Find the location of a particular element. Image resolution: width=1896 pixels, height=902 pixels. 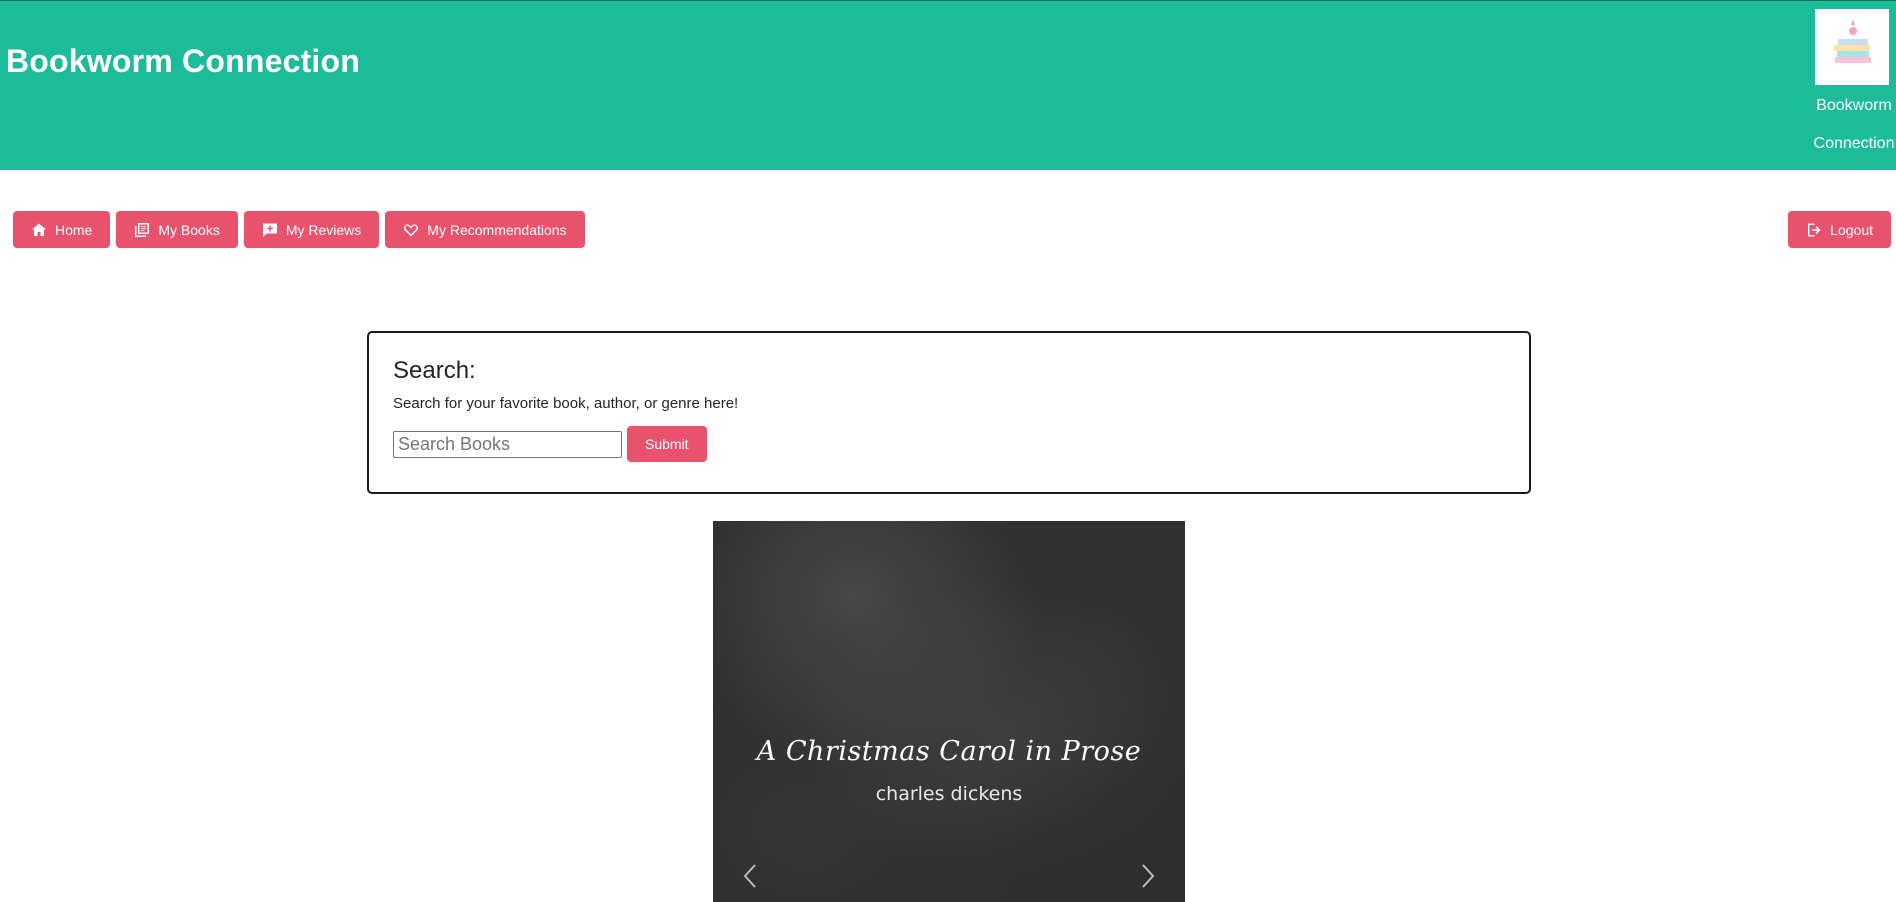

nav-my-reviews-label: My Reviews is located at coordinates (323, 229).